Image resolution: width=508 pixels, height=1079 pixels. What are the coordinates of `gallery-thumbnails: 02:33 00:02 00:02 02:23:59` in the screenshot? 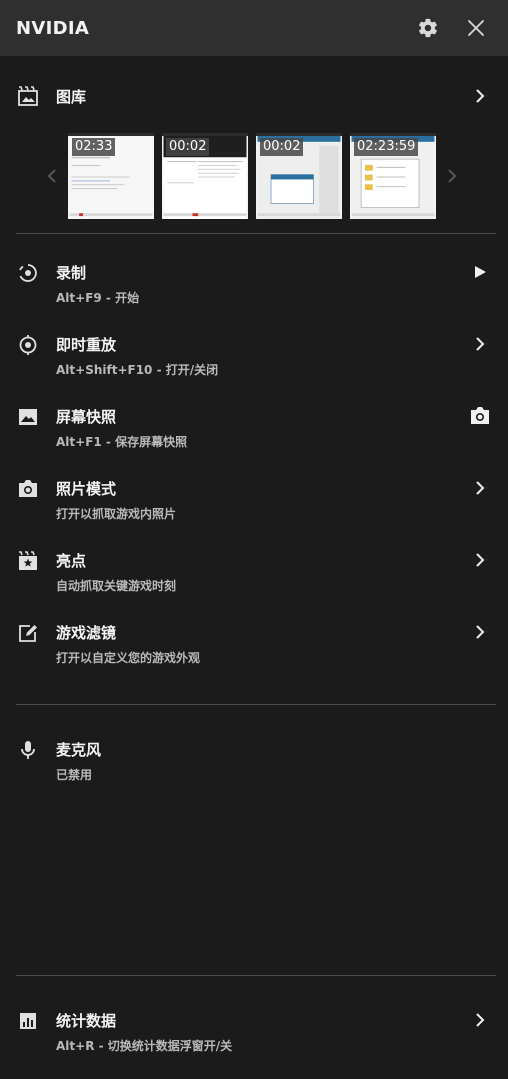 It's located at (254, 176).